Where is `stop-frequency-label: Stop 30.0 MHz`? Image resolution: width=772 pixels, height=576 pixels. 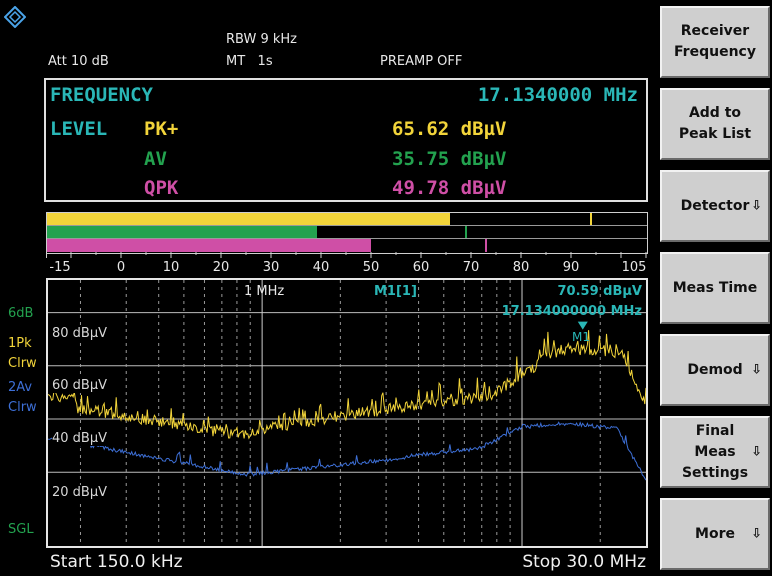
stop-frequency-label: Stop 30.0 MHz is located at coordinates (584, 562).